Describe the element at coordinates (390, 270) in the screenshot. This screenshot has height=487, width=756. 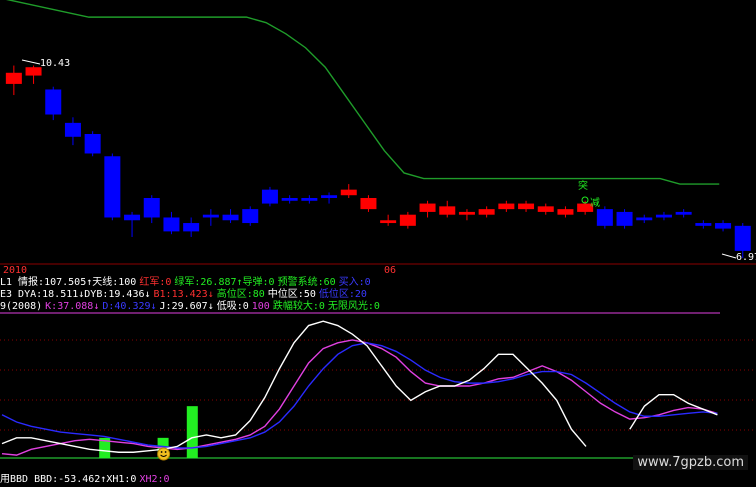
I see `date-axis-mid: 06` at that location.